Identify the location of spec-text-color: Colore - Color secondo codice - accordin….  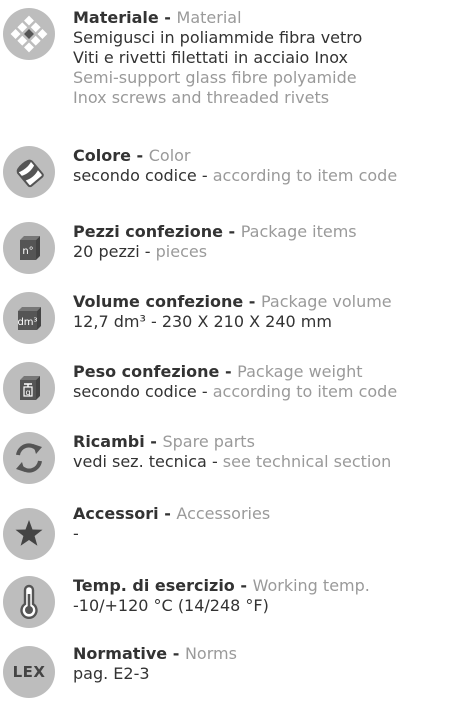
(263, 166).